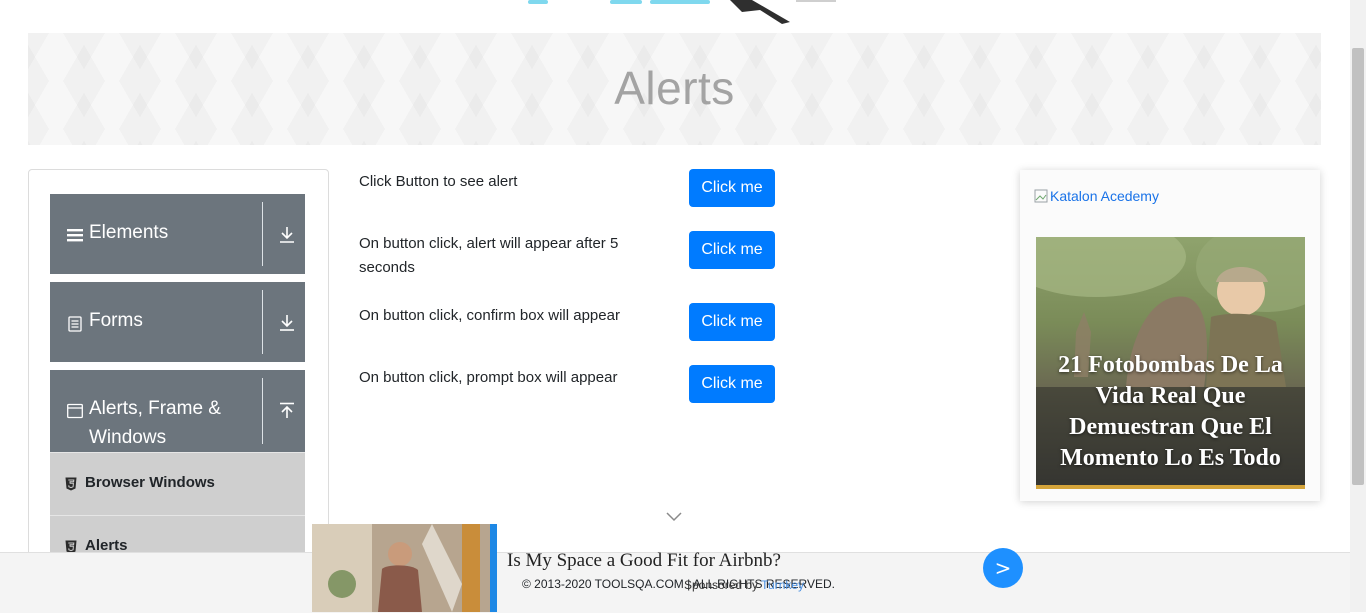  I want to click on sponsor-link: Turnkey, so click(782, 585).